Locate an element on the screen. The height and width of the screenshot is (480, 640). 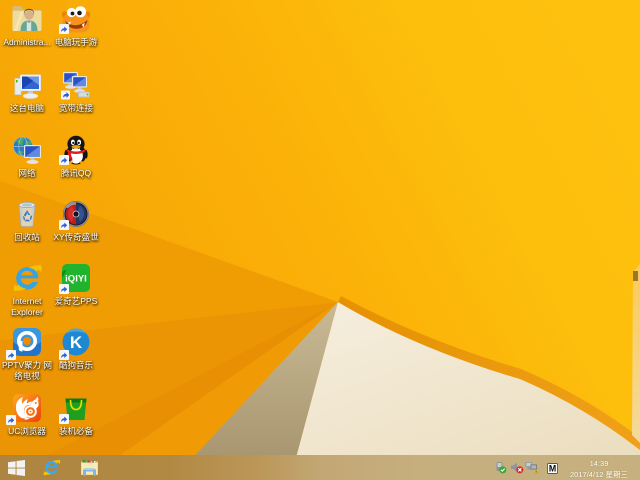
svg-text: K is located at coordinates (76, 342).